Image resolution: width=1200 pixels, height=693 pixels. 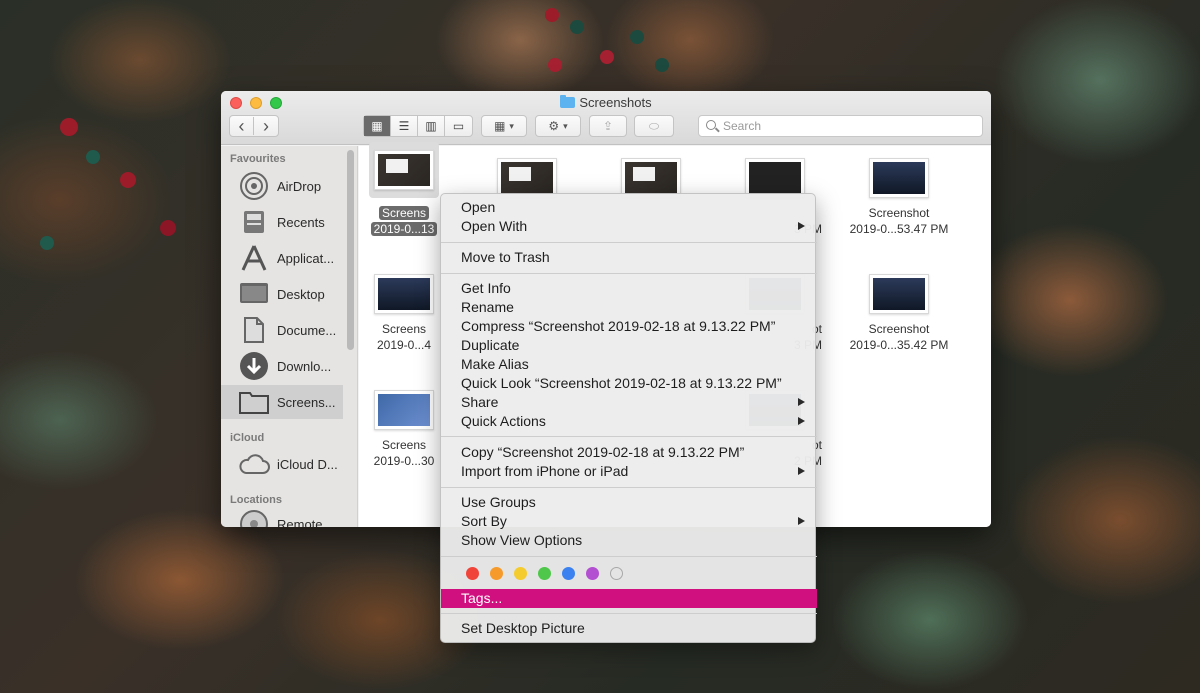 What do you see at coordinates (629, 257) in the screenshot?
I see `menu-item-move-to-trash: Move to Trash` at bounding box center [629, 257].